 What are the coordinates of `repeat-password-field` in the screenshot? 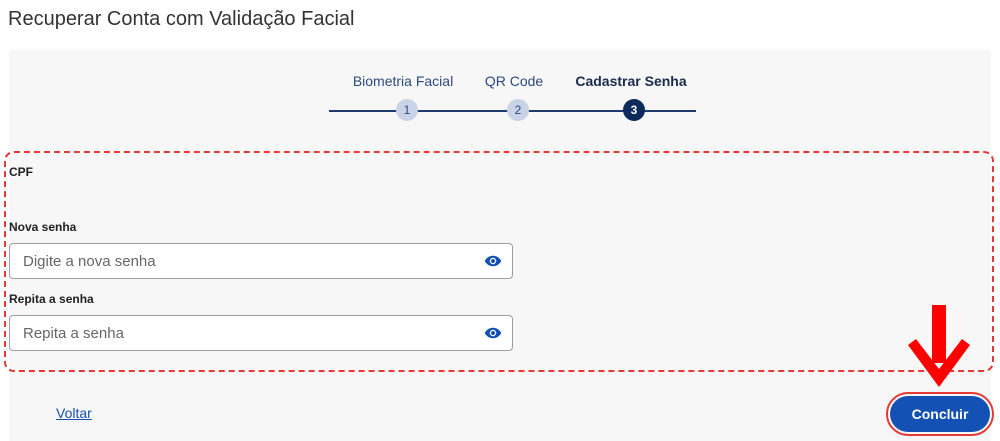 It's located at (261, 333).